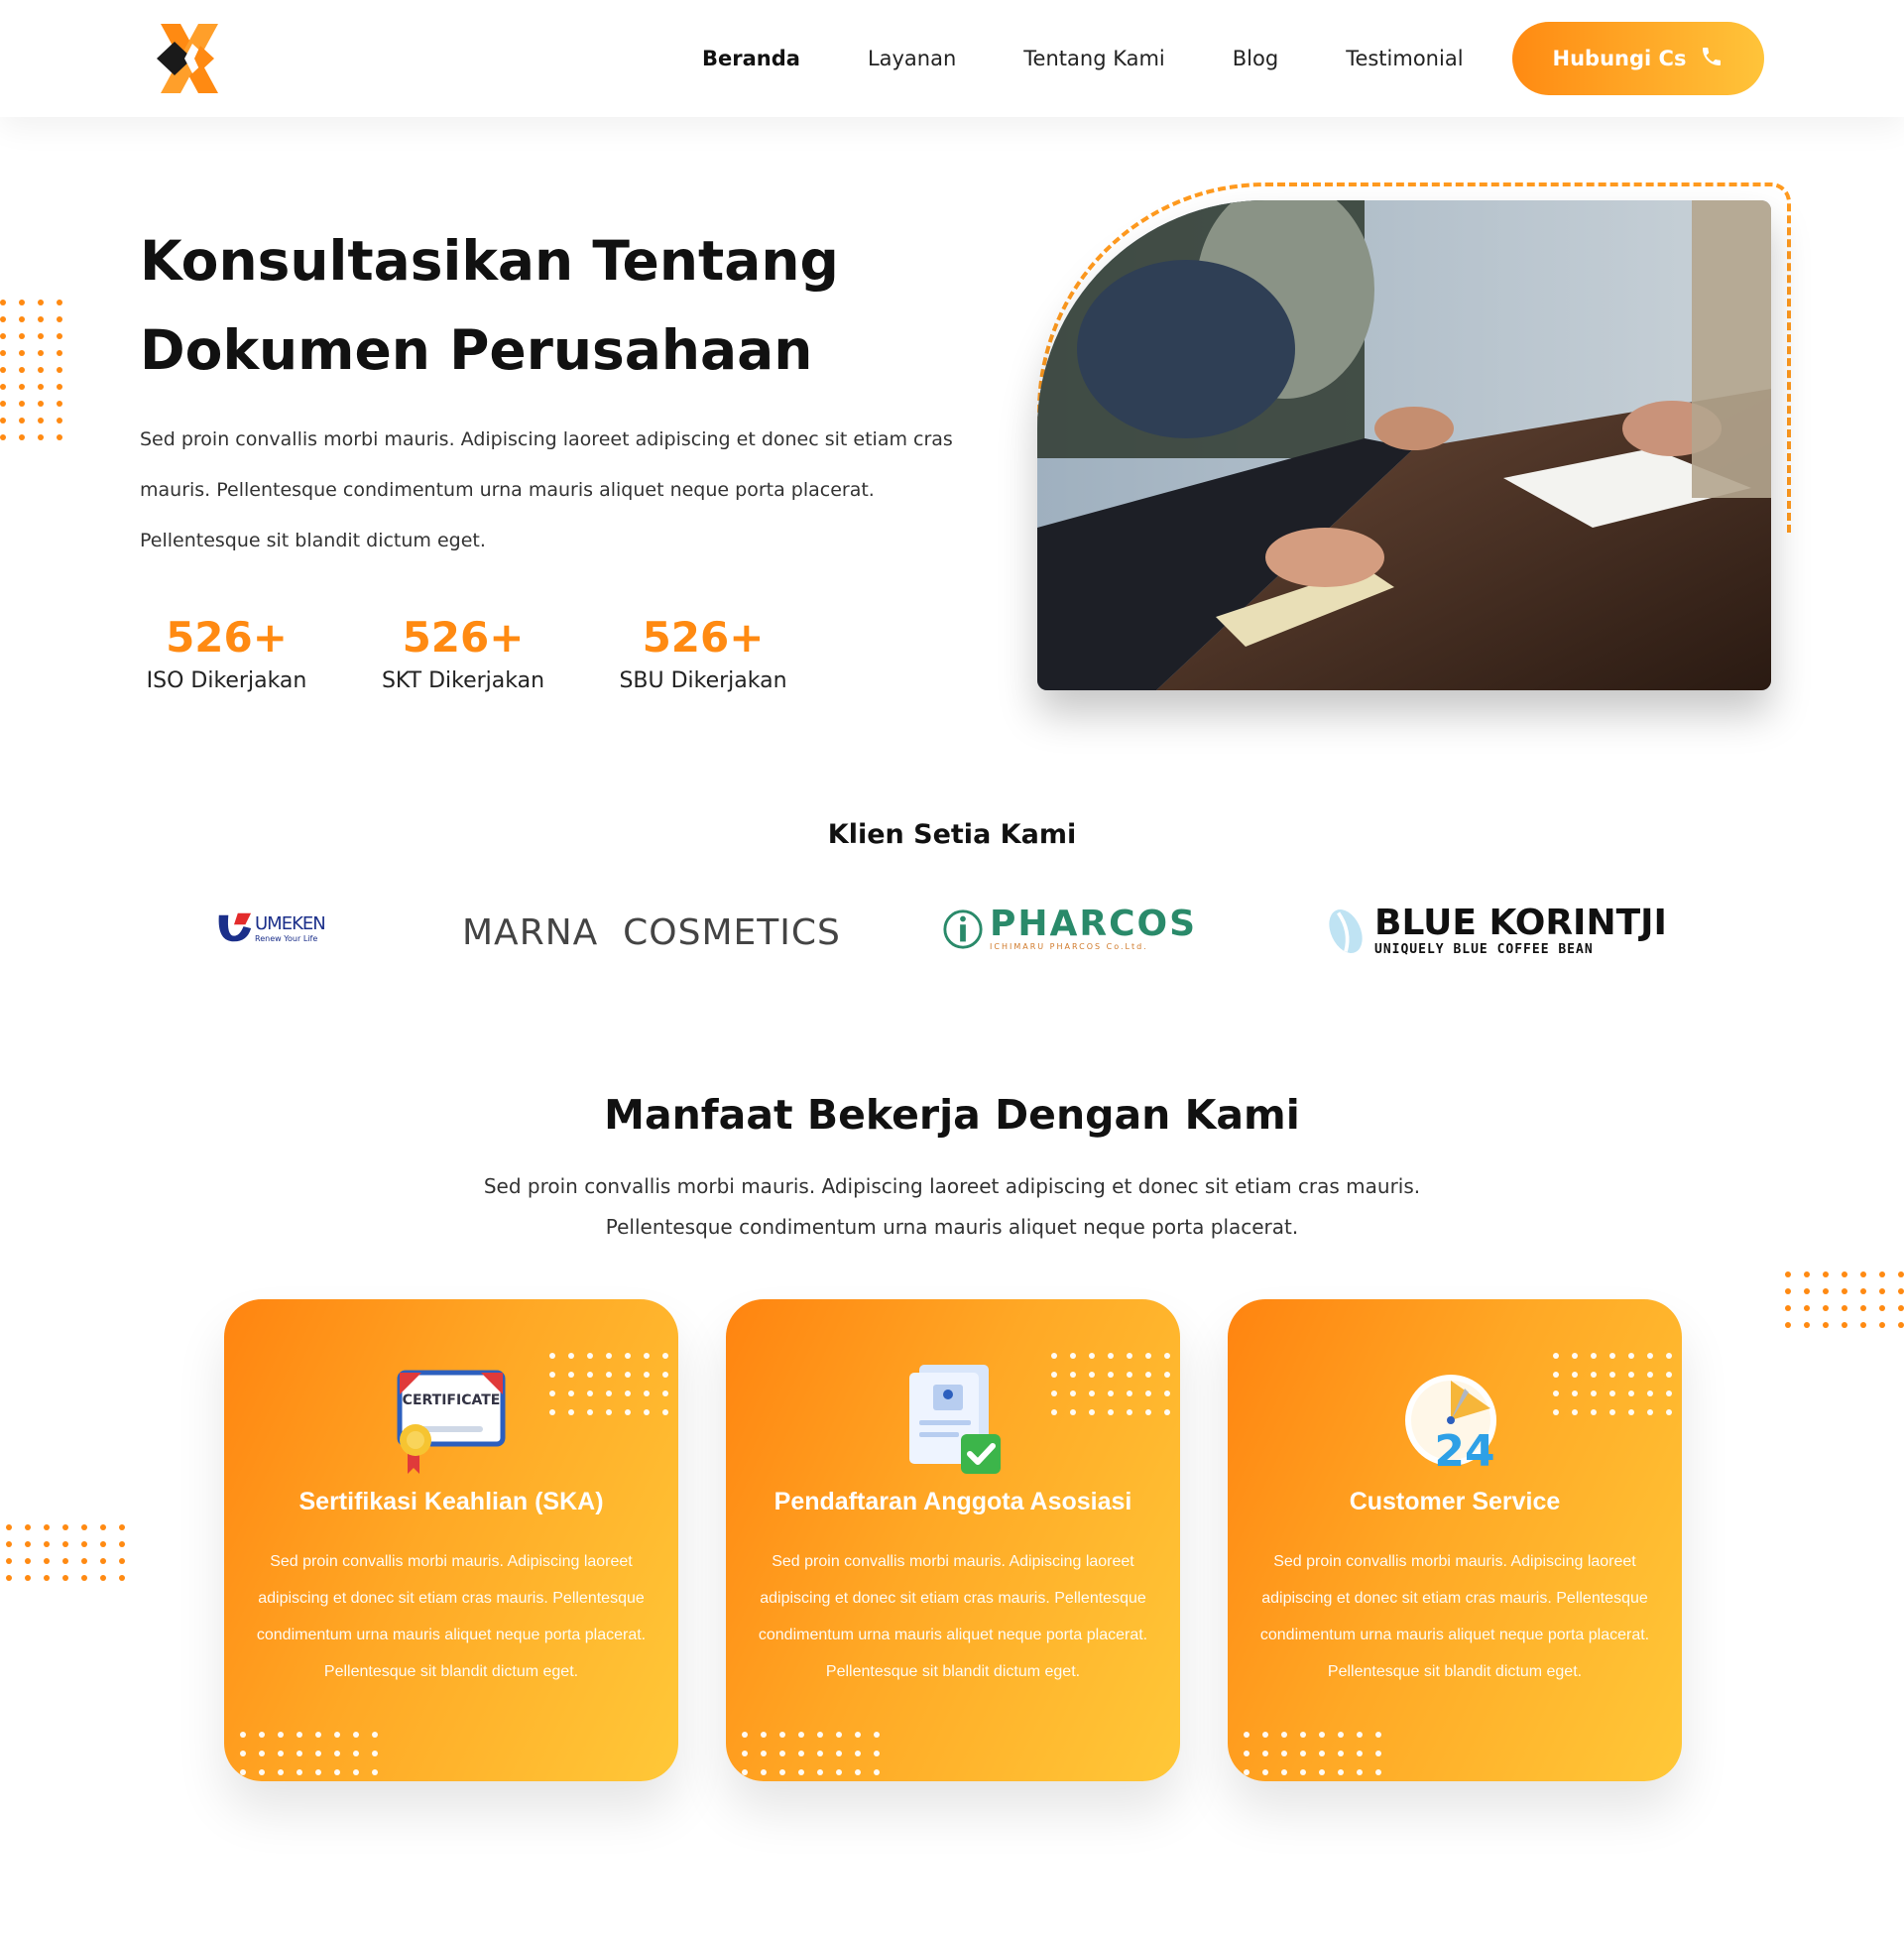 The width and height of the screenshot is (1904, 1934). What do you see at coordinates (1404, 445) in the screenshot?
I see `hero-photo` at bounding box center [1404, 445].